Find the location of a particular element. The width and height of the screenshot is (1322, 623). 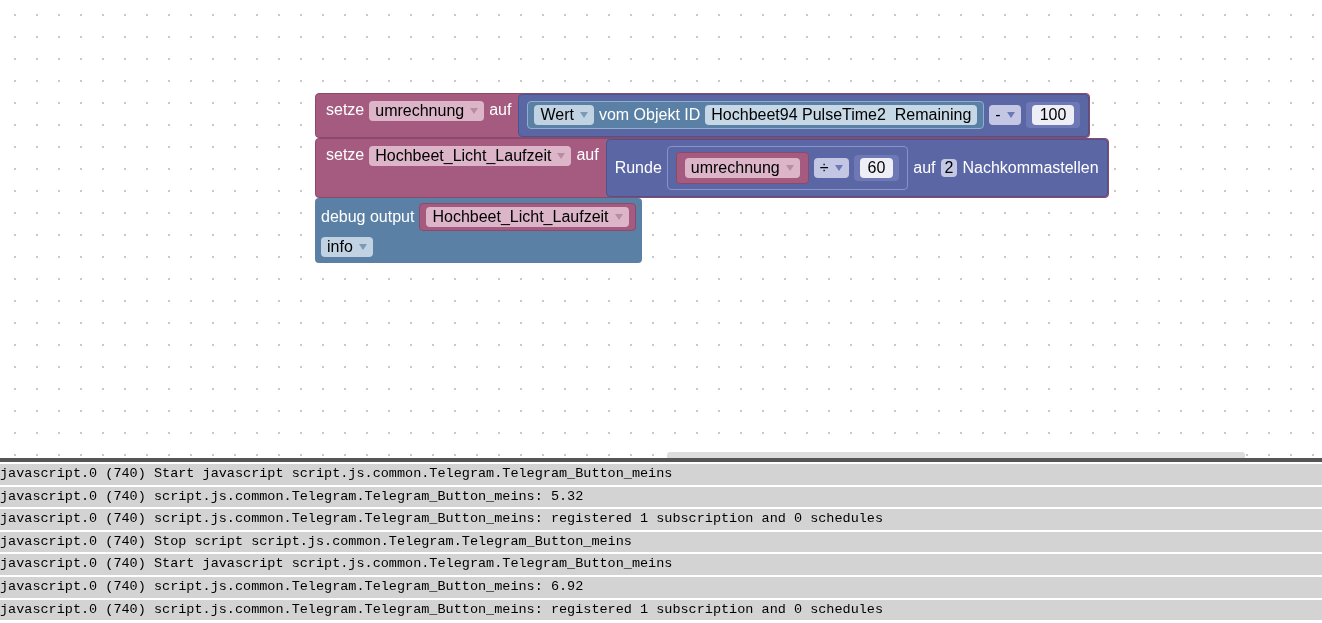

number-block: 60 is located at coordinates (876, 168).